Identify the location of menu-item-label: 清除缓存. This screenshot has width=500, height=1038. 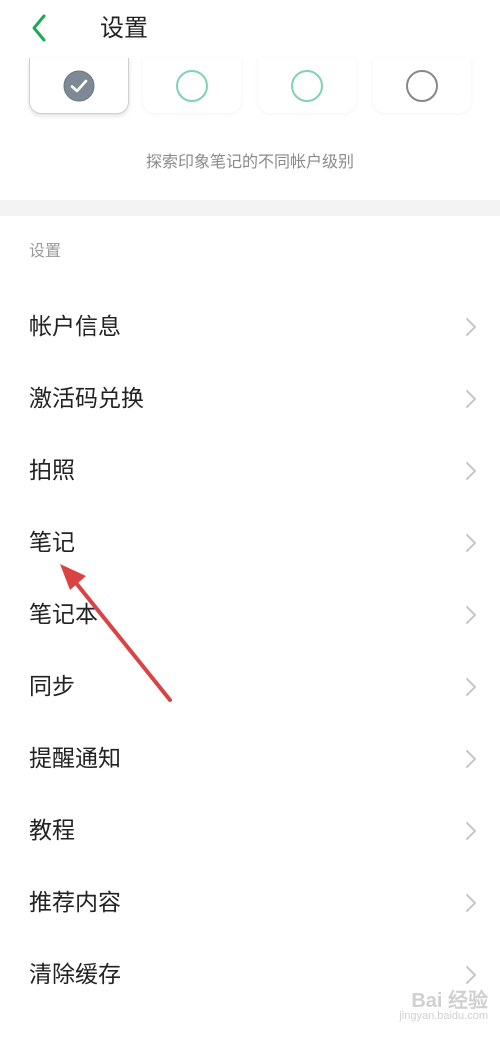
(75, 975).